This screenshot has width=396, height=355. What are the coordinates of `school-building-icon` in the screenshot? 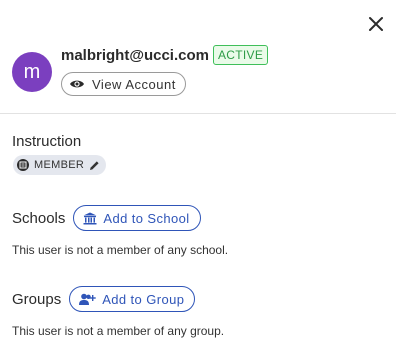 It's located at (90, 218).